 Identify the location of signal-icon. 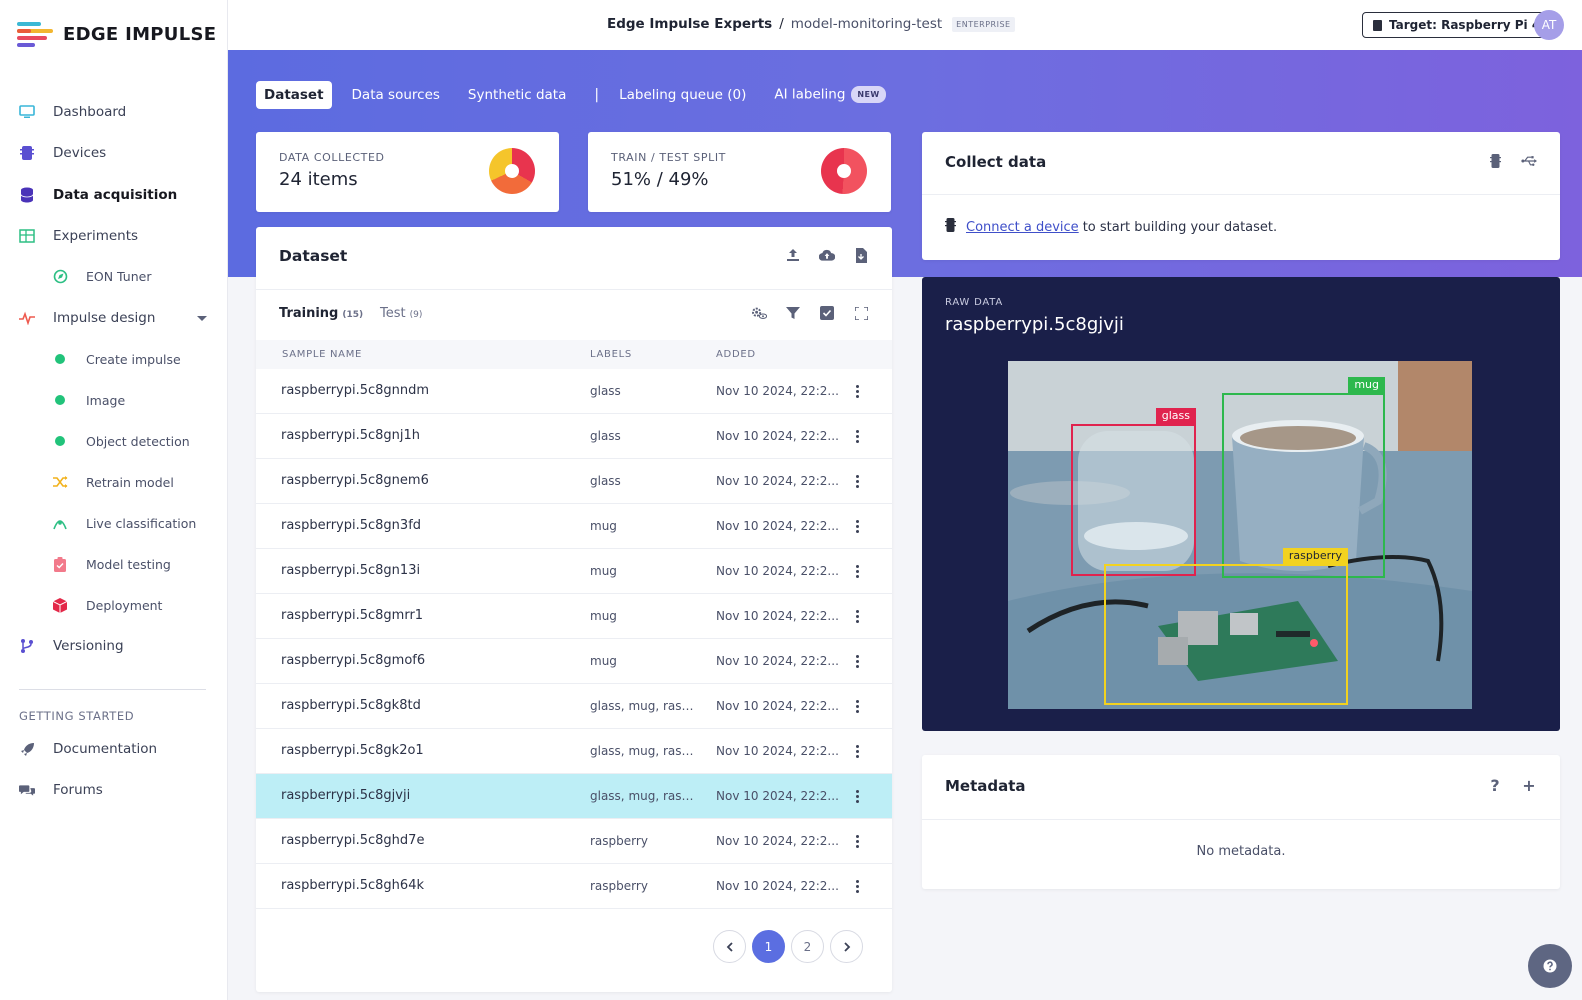
(60, 523).